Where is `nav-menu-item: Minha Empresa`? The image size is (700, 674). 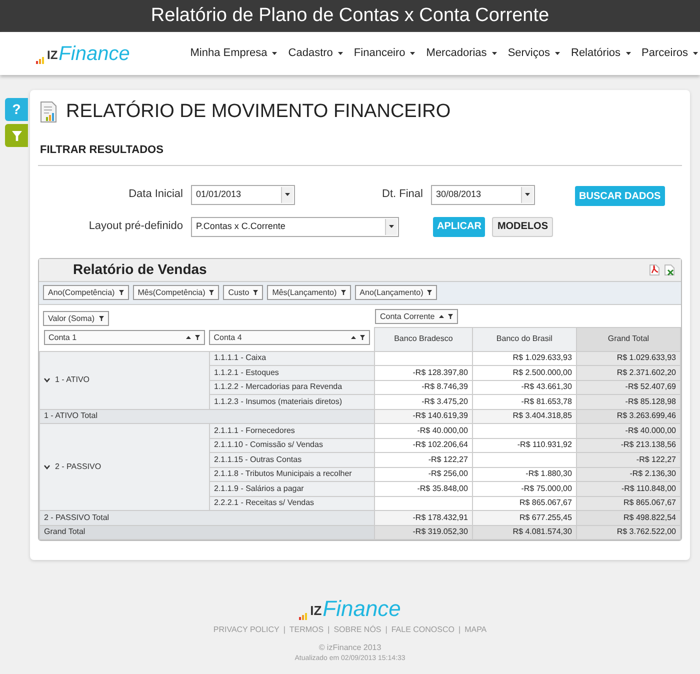 nav-menu-item: Minha Empresa is located at coordinates (234, 53).